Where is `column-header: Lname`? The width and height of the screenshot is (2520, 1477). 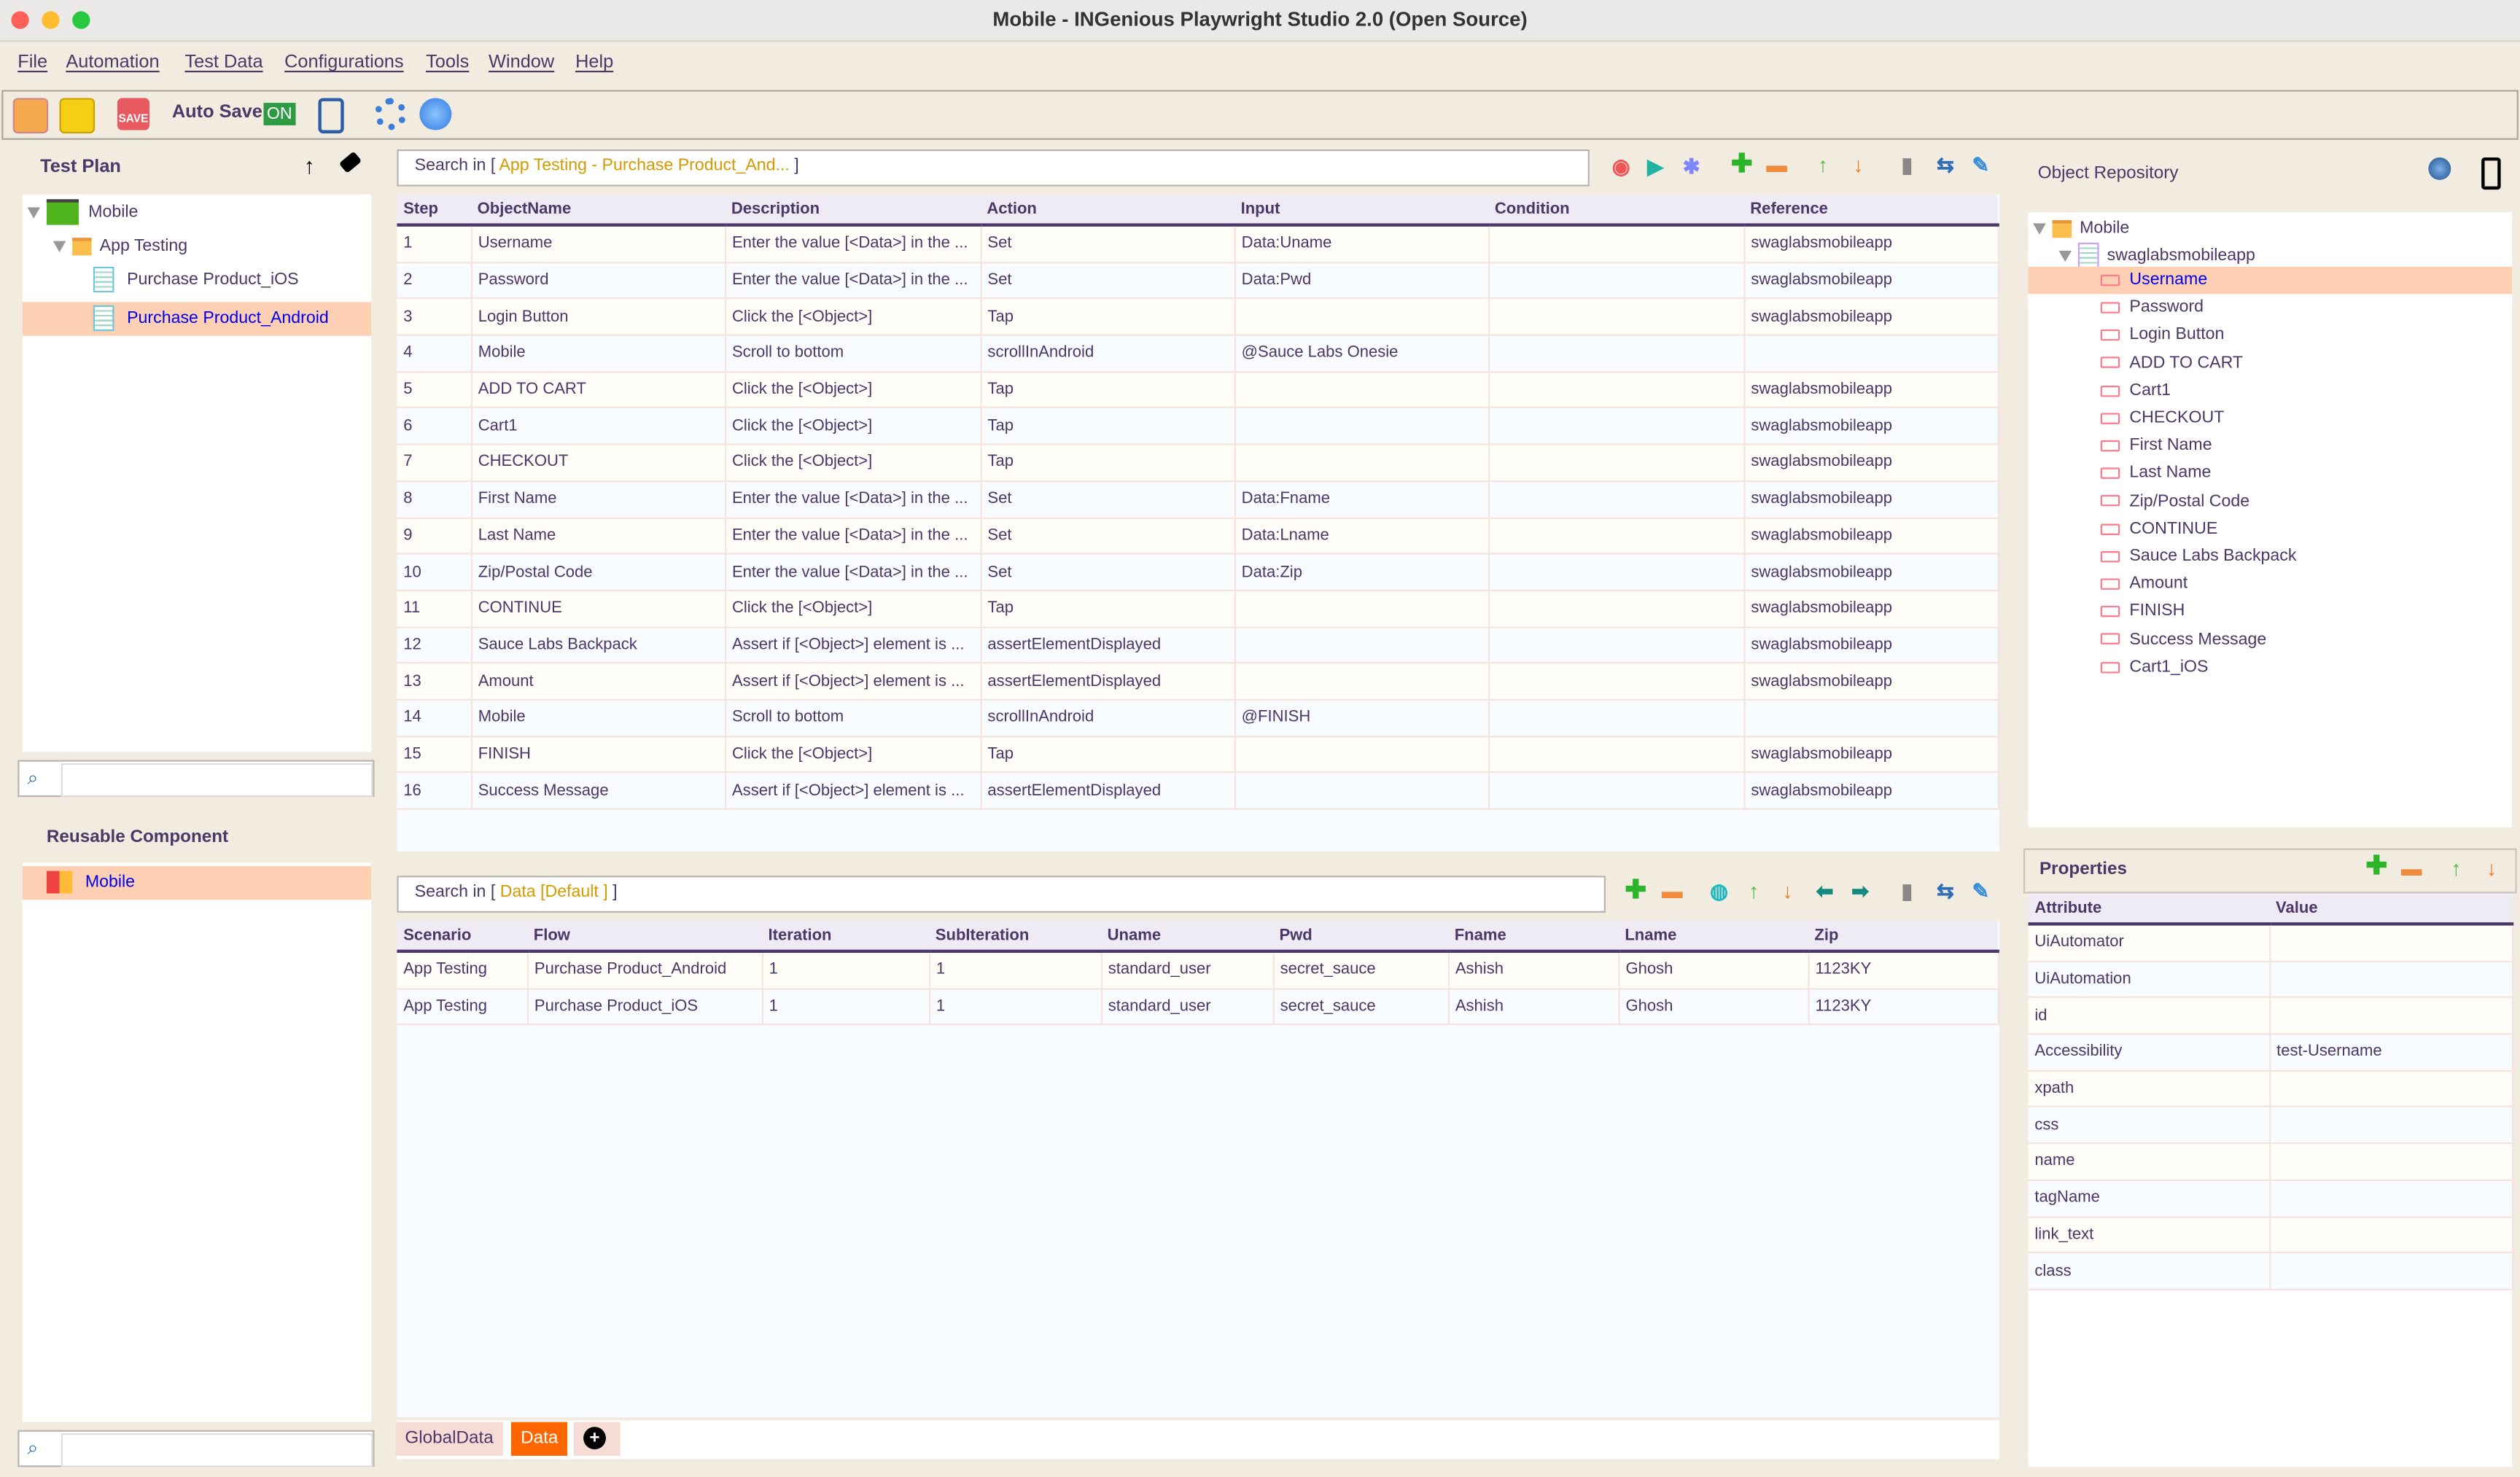
column-header: Lname is located at coordinates (1713, 937).